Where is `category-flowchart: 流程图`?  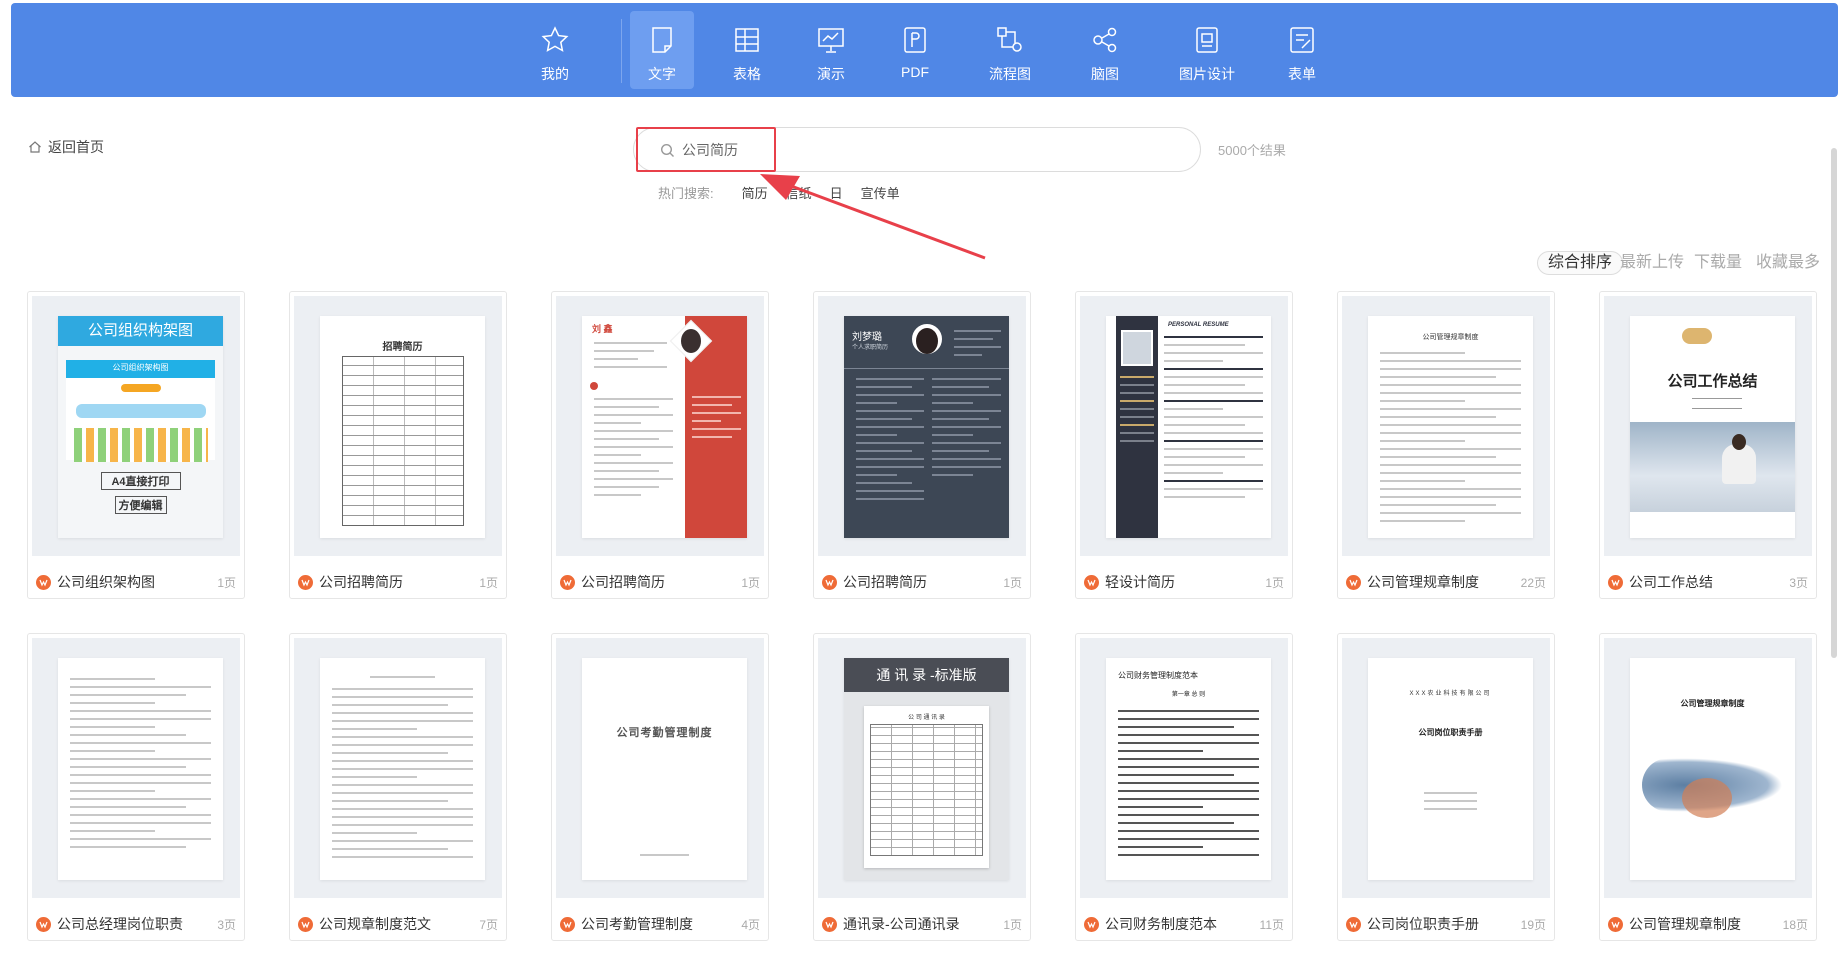 category-flowchart: 流程图 is located at coordinates (1010, 50).